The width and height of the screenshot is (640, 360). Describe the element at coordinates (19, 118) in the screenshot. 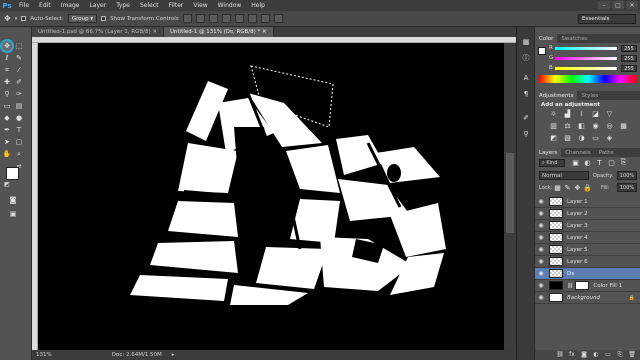

I see `dodge-tool-icon: ●` at that location.